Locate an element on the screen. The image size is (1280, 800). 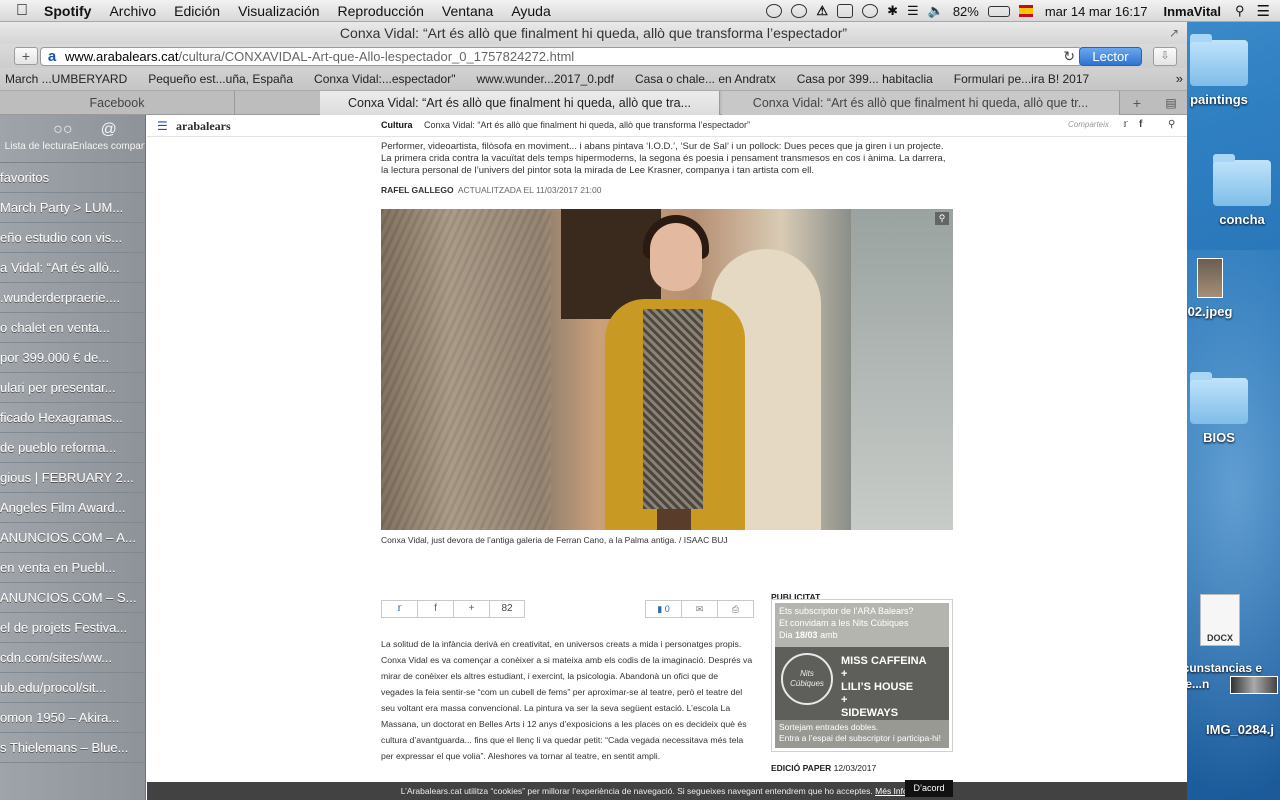
section-label: Cultura is located at coordinates (397, 125).